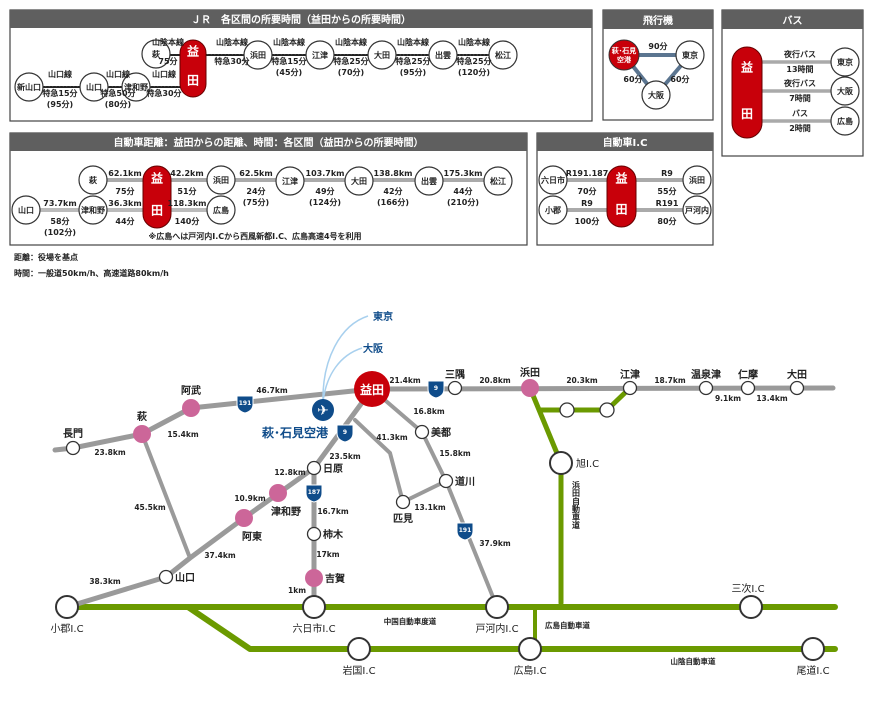  Describe the element at coordinates (697, 210) in the screenshot. I see `station-label: 戸河内` at that location.